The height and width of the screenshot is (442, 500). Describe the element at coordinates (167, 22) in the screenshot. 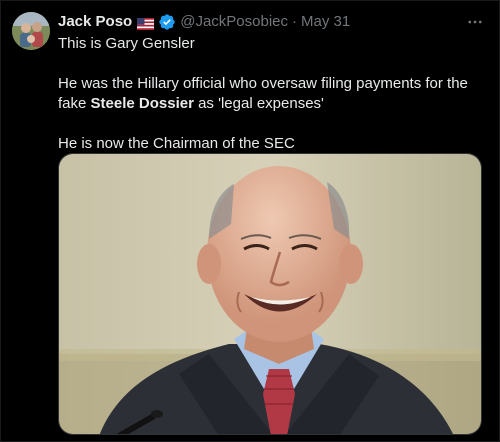

I see `verified-badge-icon` at that location.